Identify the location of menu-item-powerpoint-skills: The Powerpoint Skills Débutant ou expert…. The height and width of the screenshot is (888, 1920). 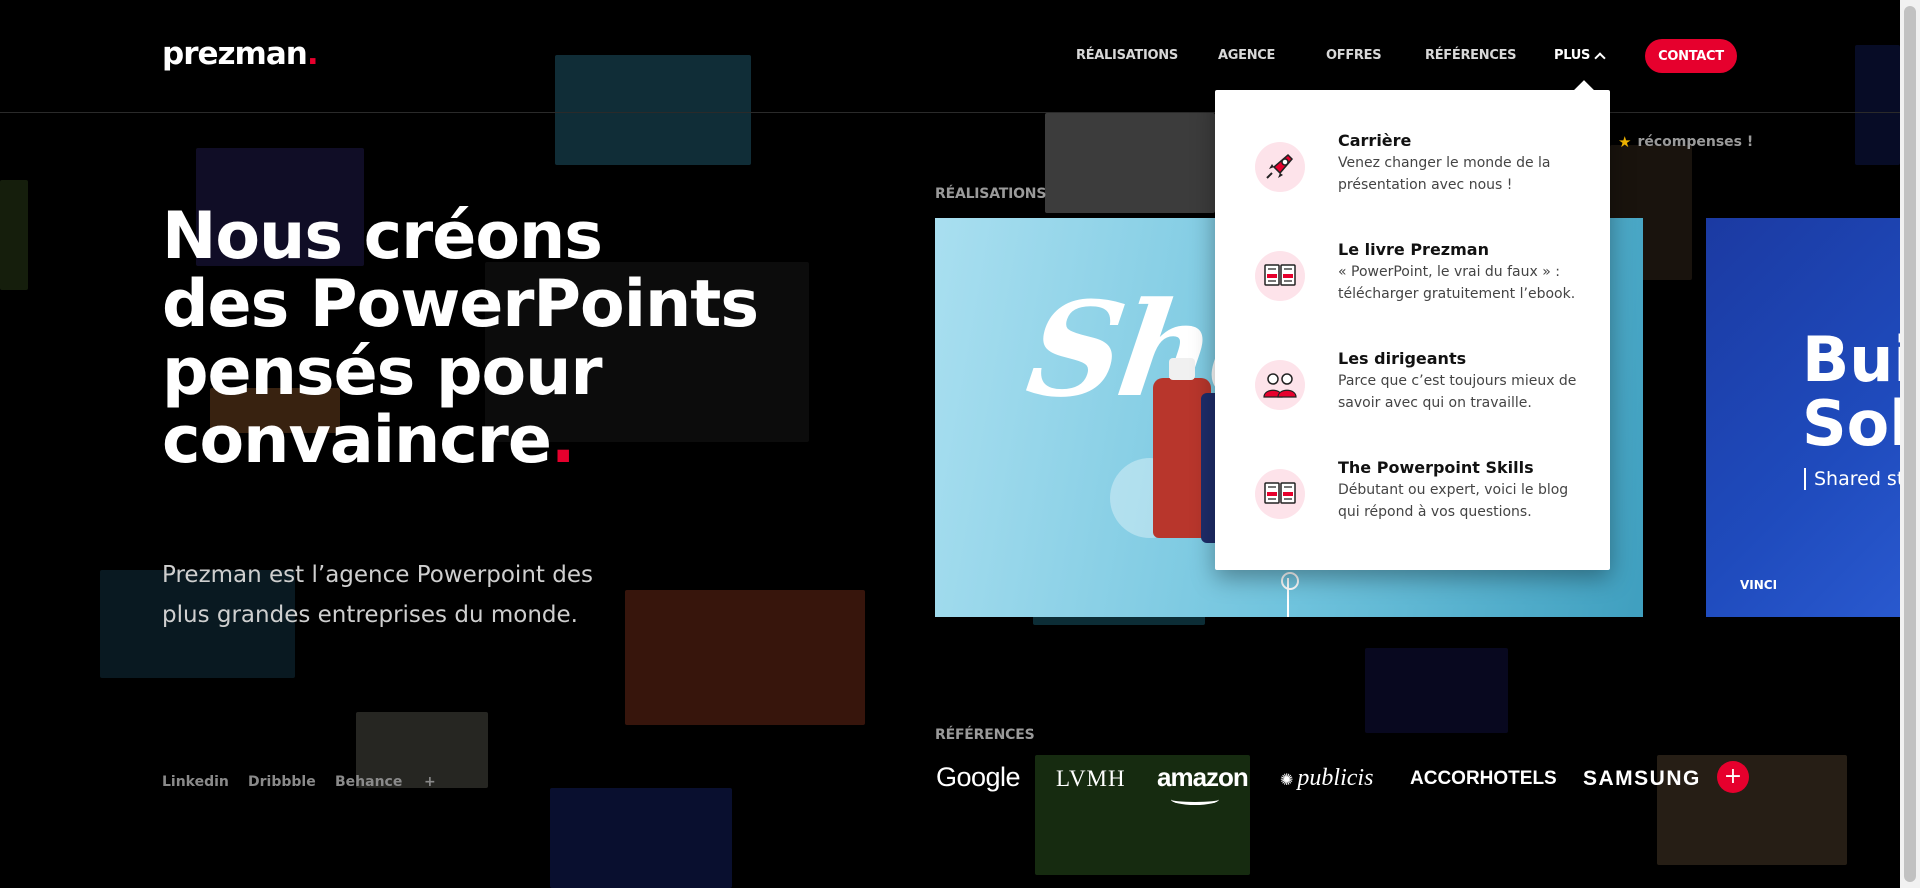
(1420, 502).